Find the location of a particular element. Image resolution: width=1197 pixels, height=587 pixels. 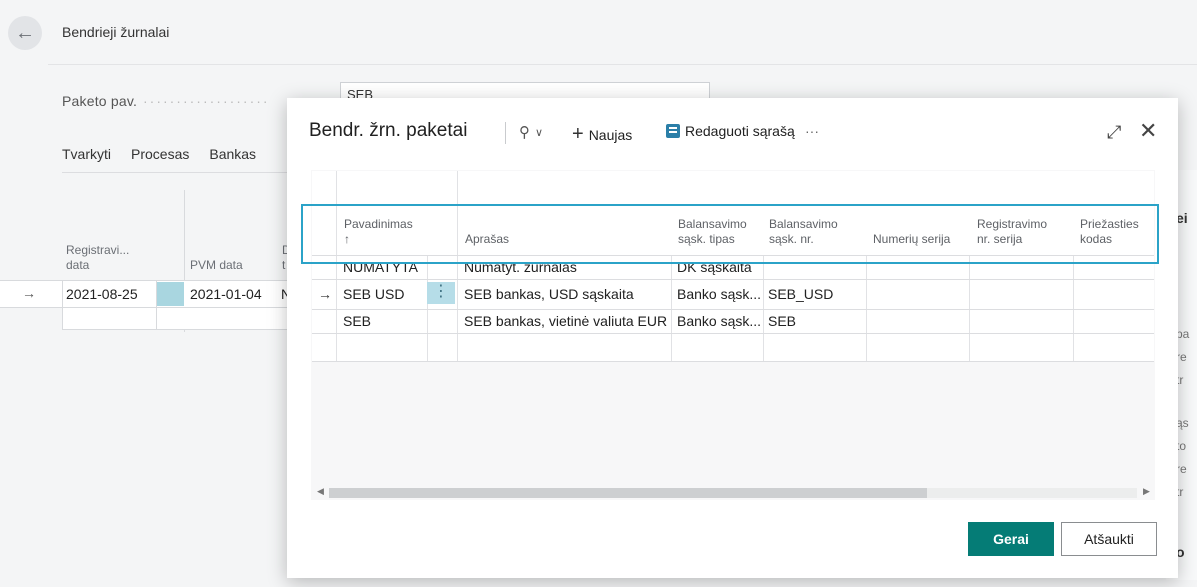

factbox-text: pa is located at coordinates (1183, 334).